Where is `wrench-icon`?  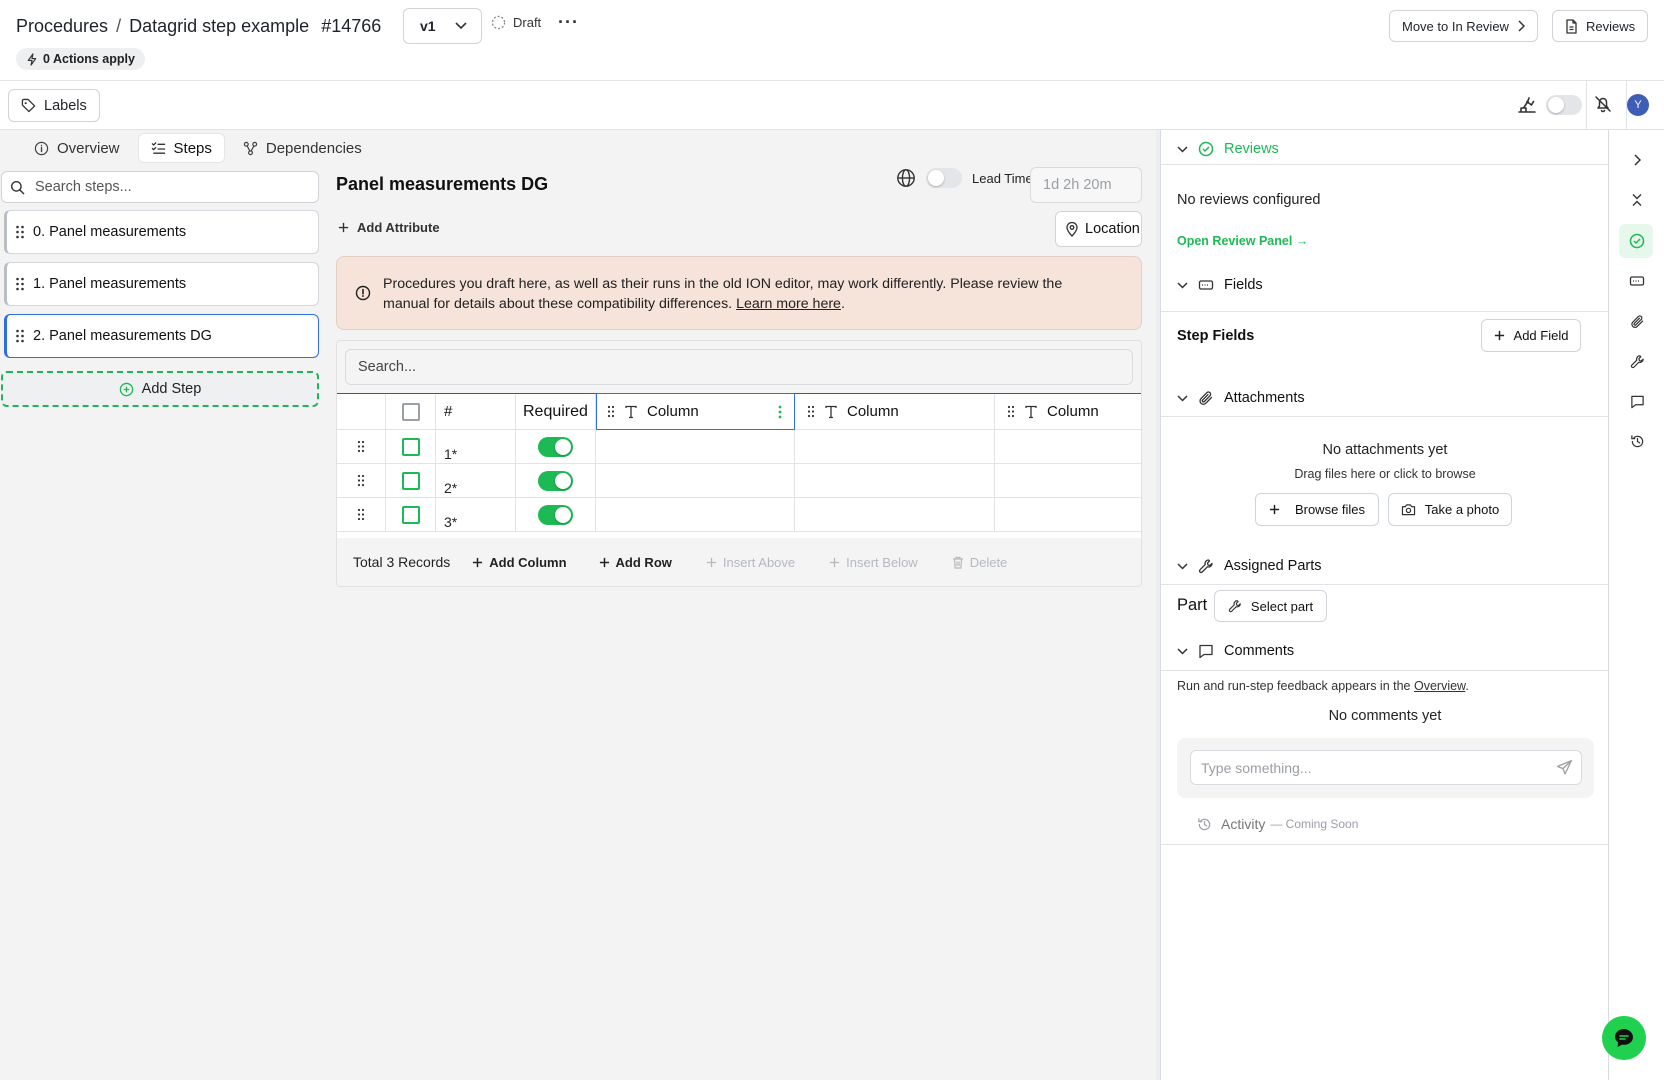
wrench-icon is located at coordinates (1637, 361).